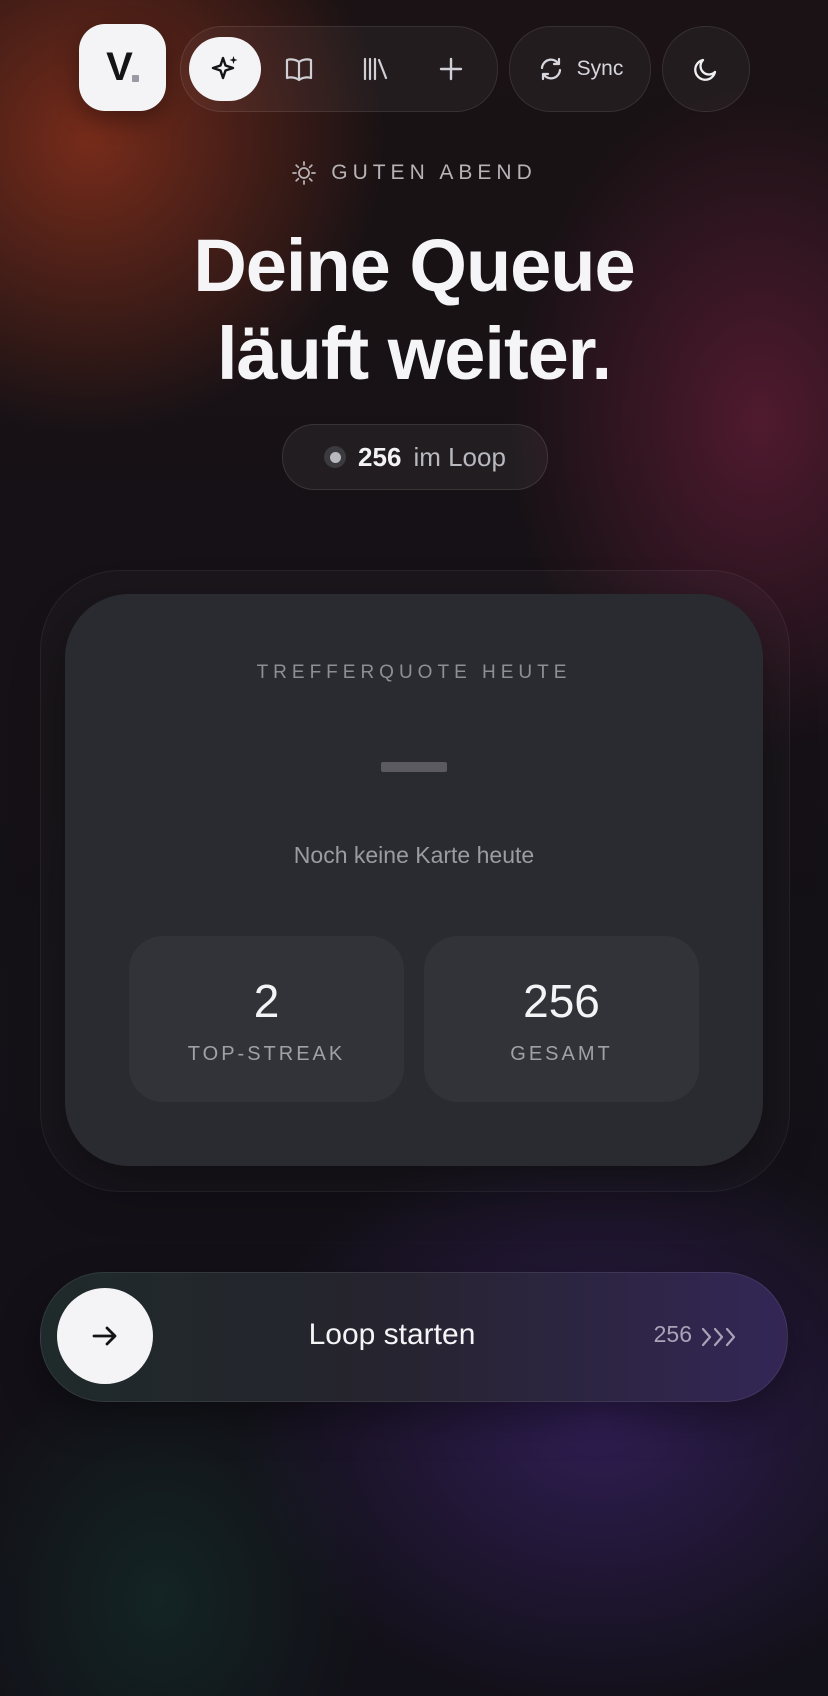 This screenshot has height=1696, width=828. Describe the element at coordinates (550, 69) in the screenshot. I see `sync-icon` at that location.